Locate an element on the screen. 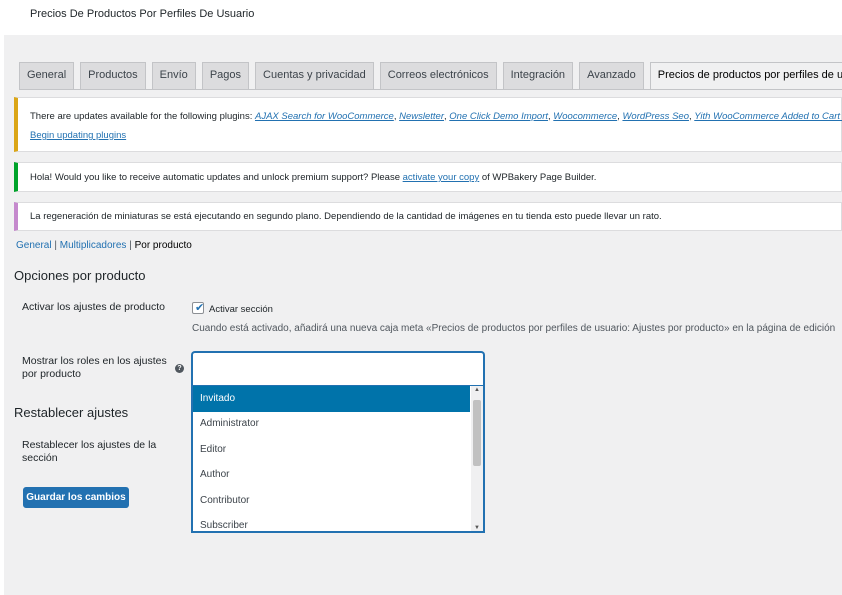 This screenshot has width=842, height=595. plugin-link-newsletter: Newsletter is located at coordinates (421, 116).